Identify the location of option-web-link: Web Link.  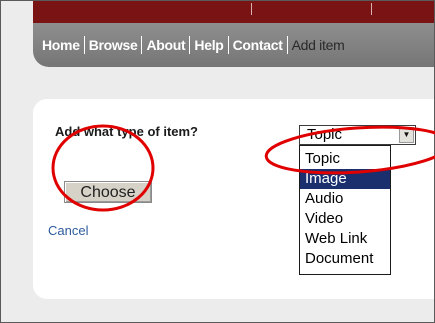
(345, 239).